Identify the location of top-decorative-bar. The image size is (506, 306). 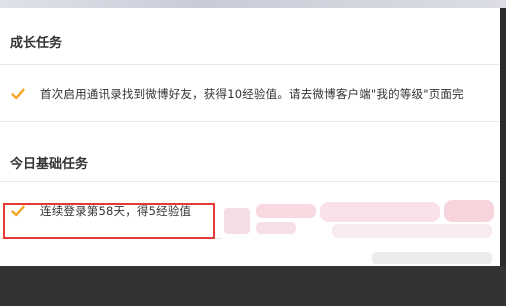
(253, 4).